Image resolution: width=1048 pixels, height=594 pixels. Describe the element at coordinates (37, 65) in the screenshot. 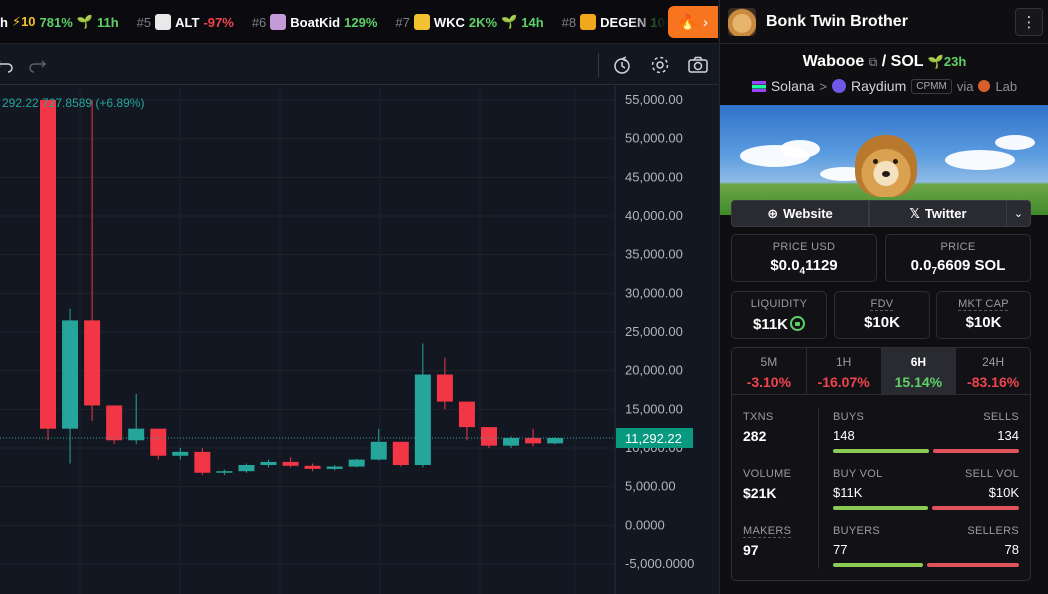

I see `redo-icon` at that location.